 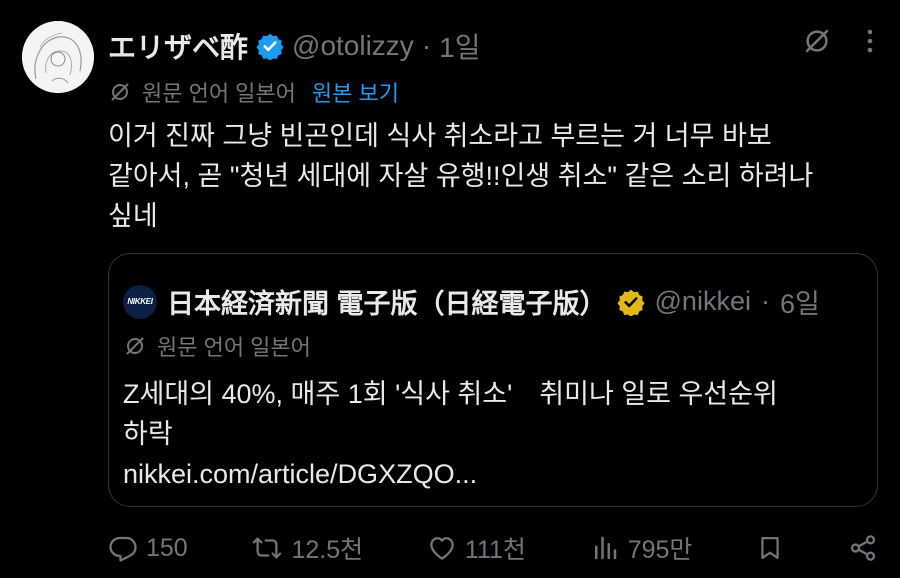 I want to click on views-icon, so click(x=605, y=548).